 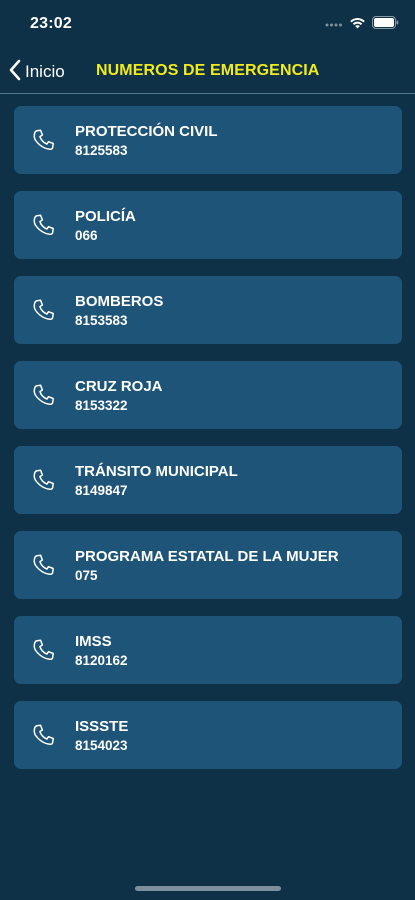 What do you see at coordinates (101, 320) in the screenshot?
I see `contact-number: 8153583` at bounding box center [101, 320].